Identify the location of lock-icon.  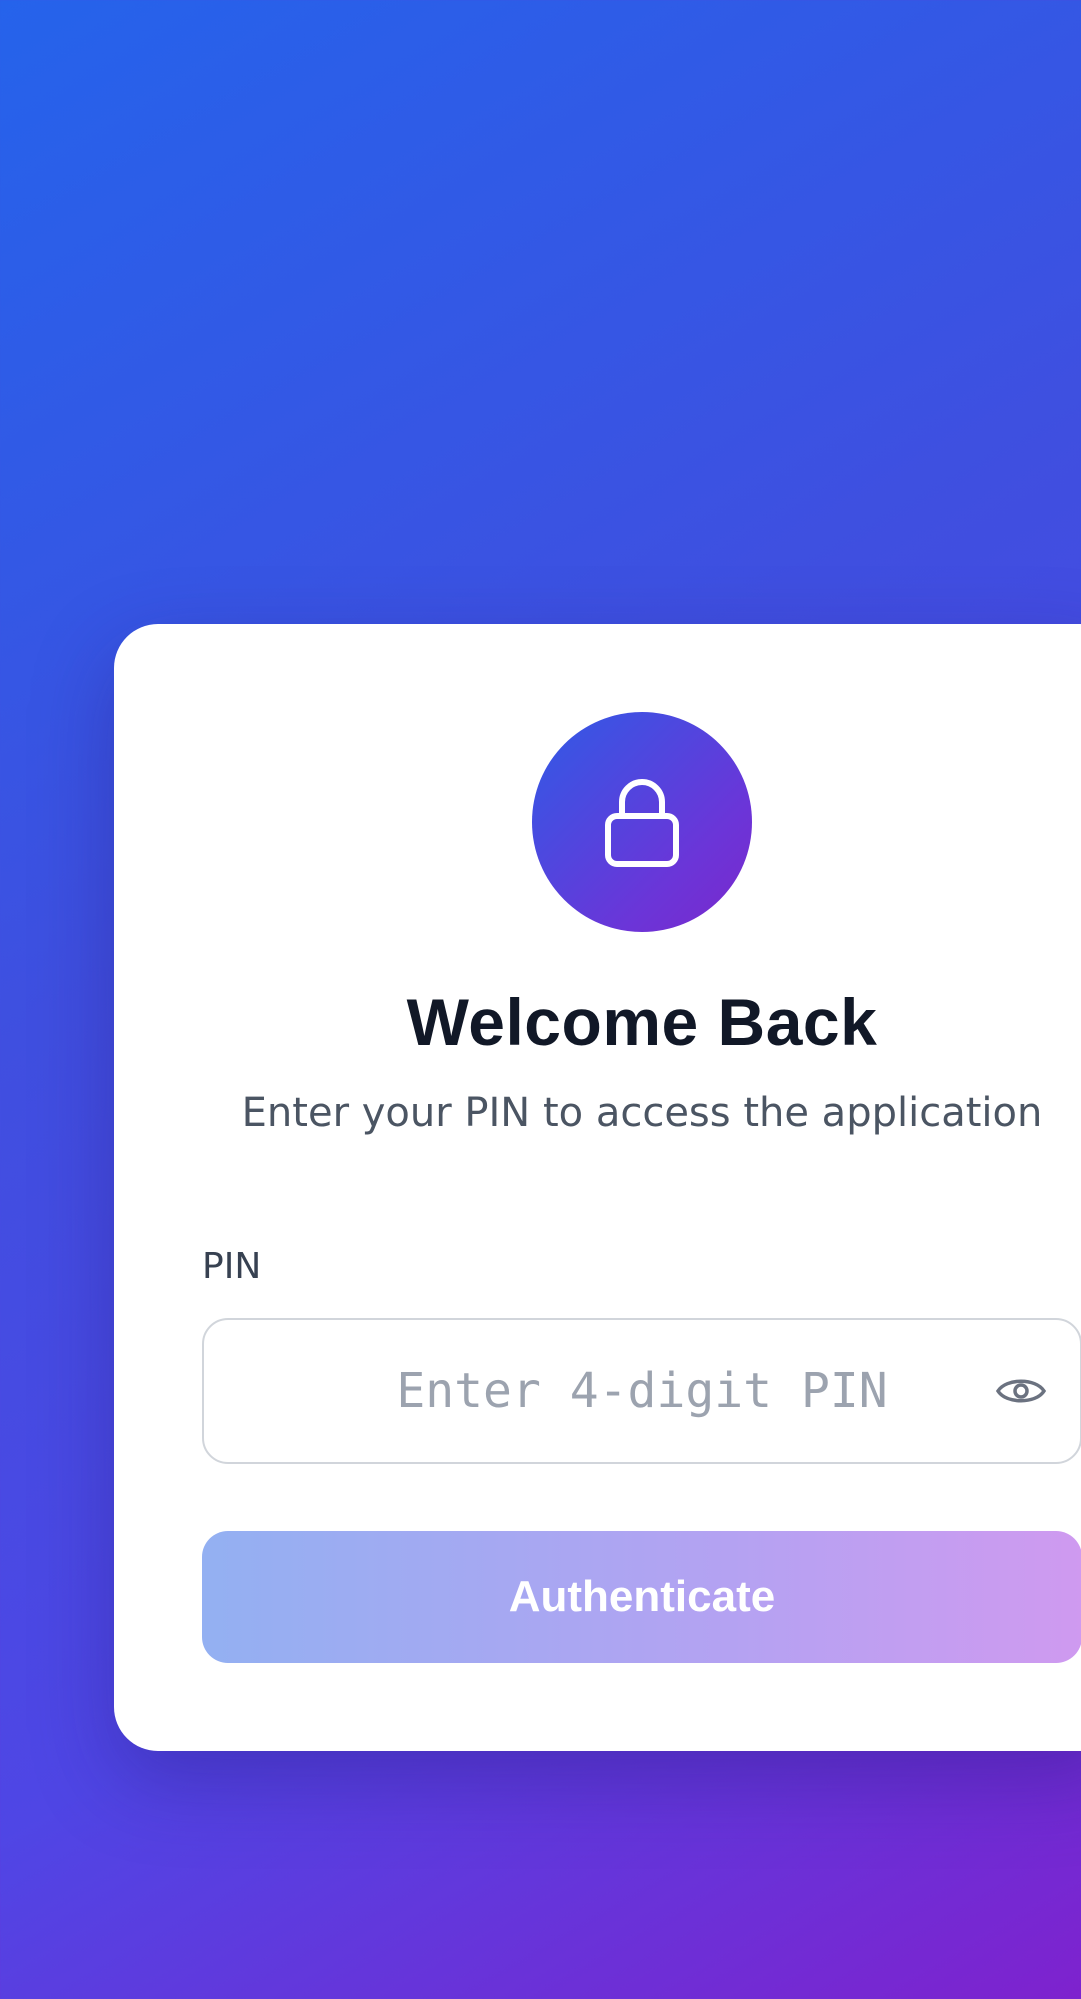
(642, 823).